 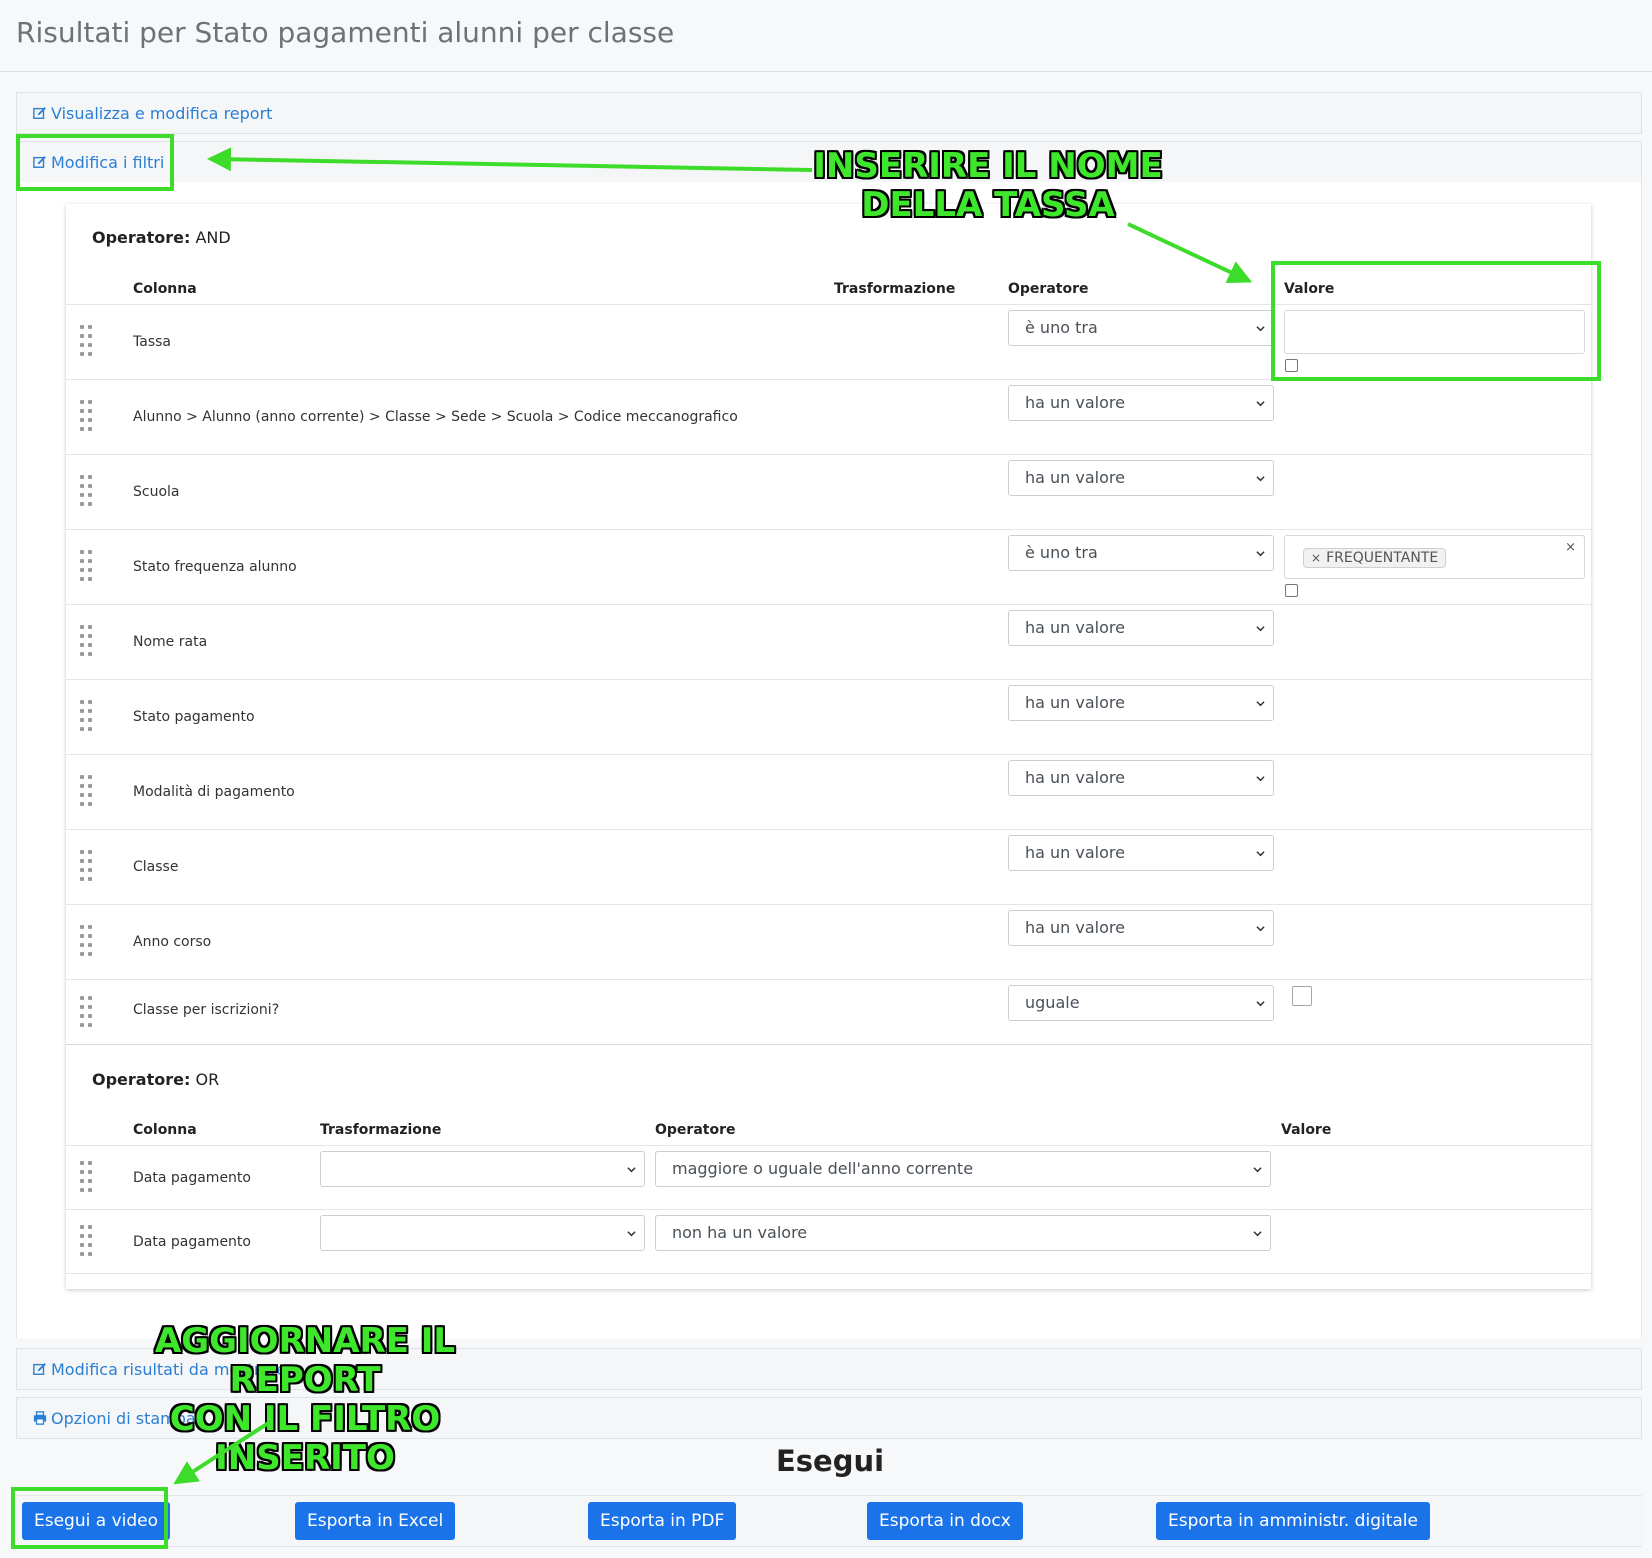 What do you see at coordinates (165, 289) in the screenshot?
I see `header-column: Colonna` at bounding box center [165, 289].